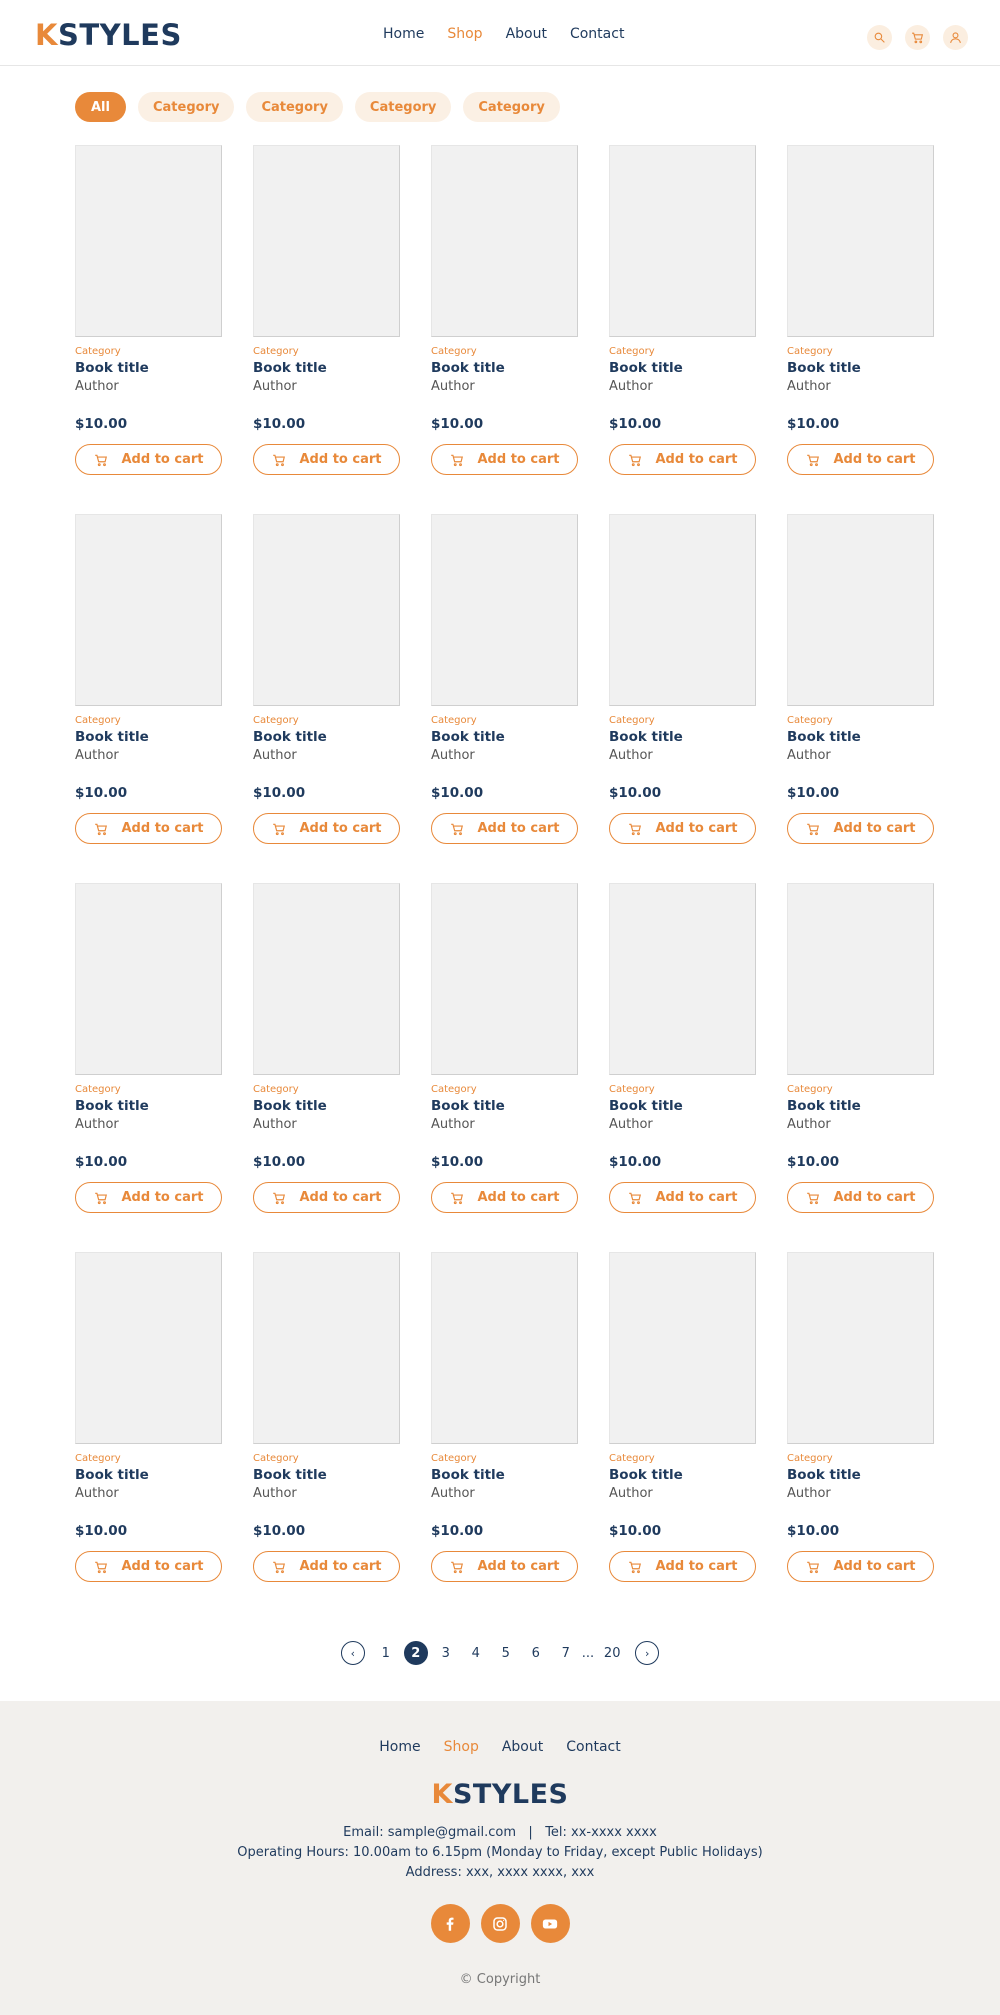 Image resolution: width=1000 pixels, height=2015 pixels. What do you see at coordinates (500, 1794) in the screenshot?
I see `footer-logo: KSTYLES` at bounding box center [500, 1794].